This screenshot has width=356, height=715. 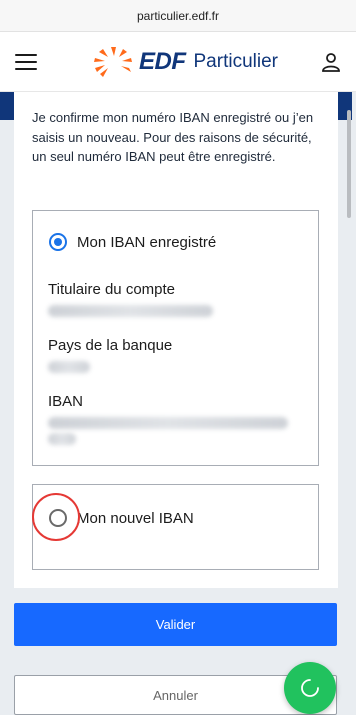 What do you see at coordinates (26, 61) in the screenshot?
I see `menu-icon` at bounding box center [26, 61].